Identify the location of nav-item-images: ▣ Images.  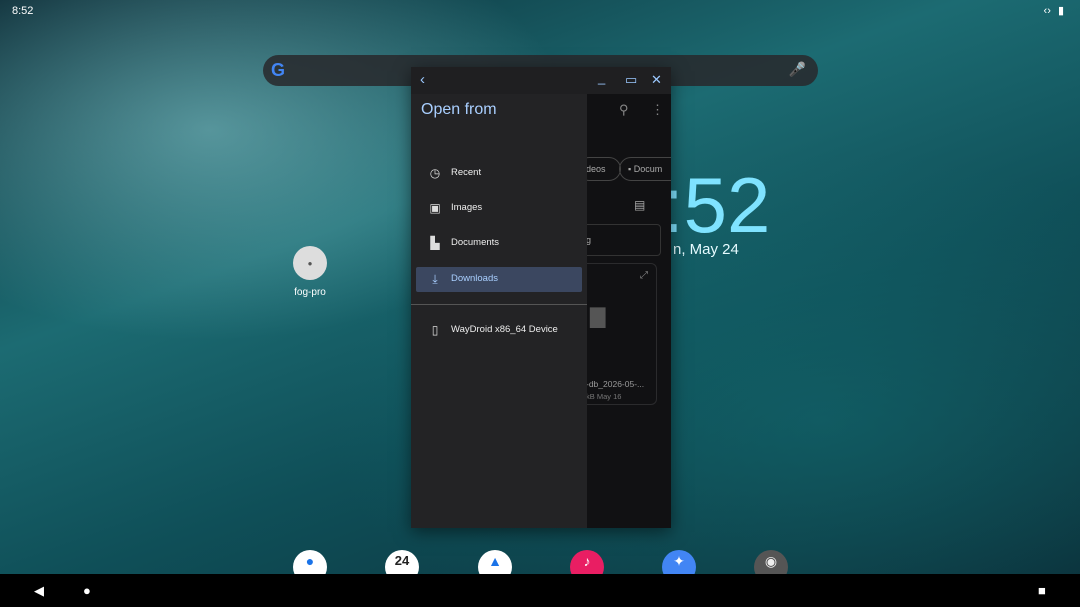
(499, 208).